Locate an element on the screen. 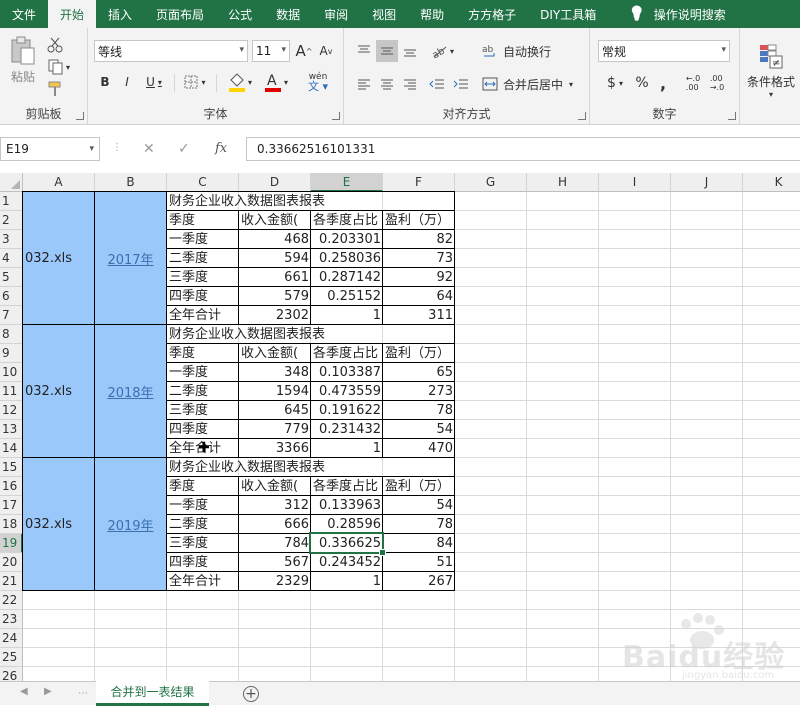 Image resolution: width=800 pixels, height=706 pixels. select-all-corner is located at coordinates (11, 182).